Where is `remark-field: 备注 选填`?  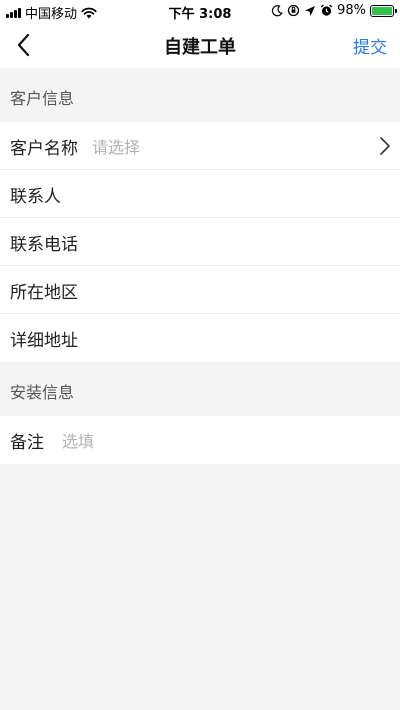 remark-field: 备注 选填 is located at coordinates (200, 440).